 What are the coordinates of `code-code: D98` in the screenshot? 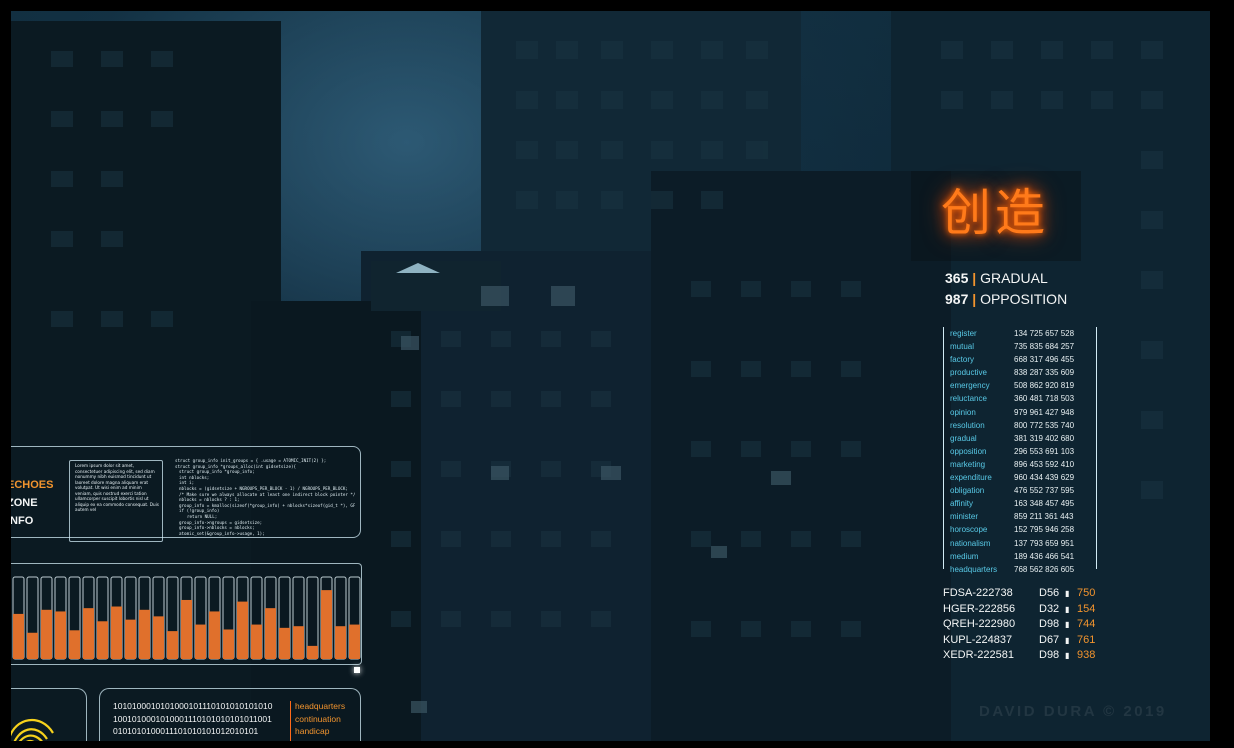 It's located at (1049, 655).